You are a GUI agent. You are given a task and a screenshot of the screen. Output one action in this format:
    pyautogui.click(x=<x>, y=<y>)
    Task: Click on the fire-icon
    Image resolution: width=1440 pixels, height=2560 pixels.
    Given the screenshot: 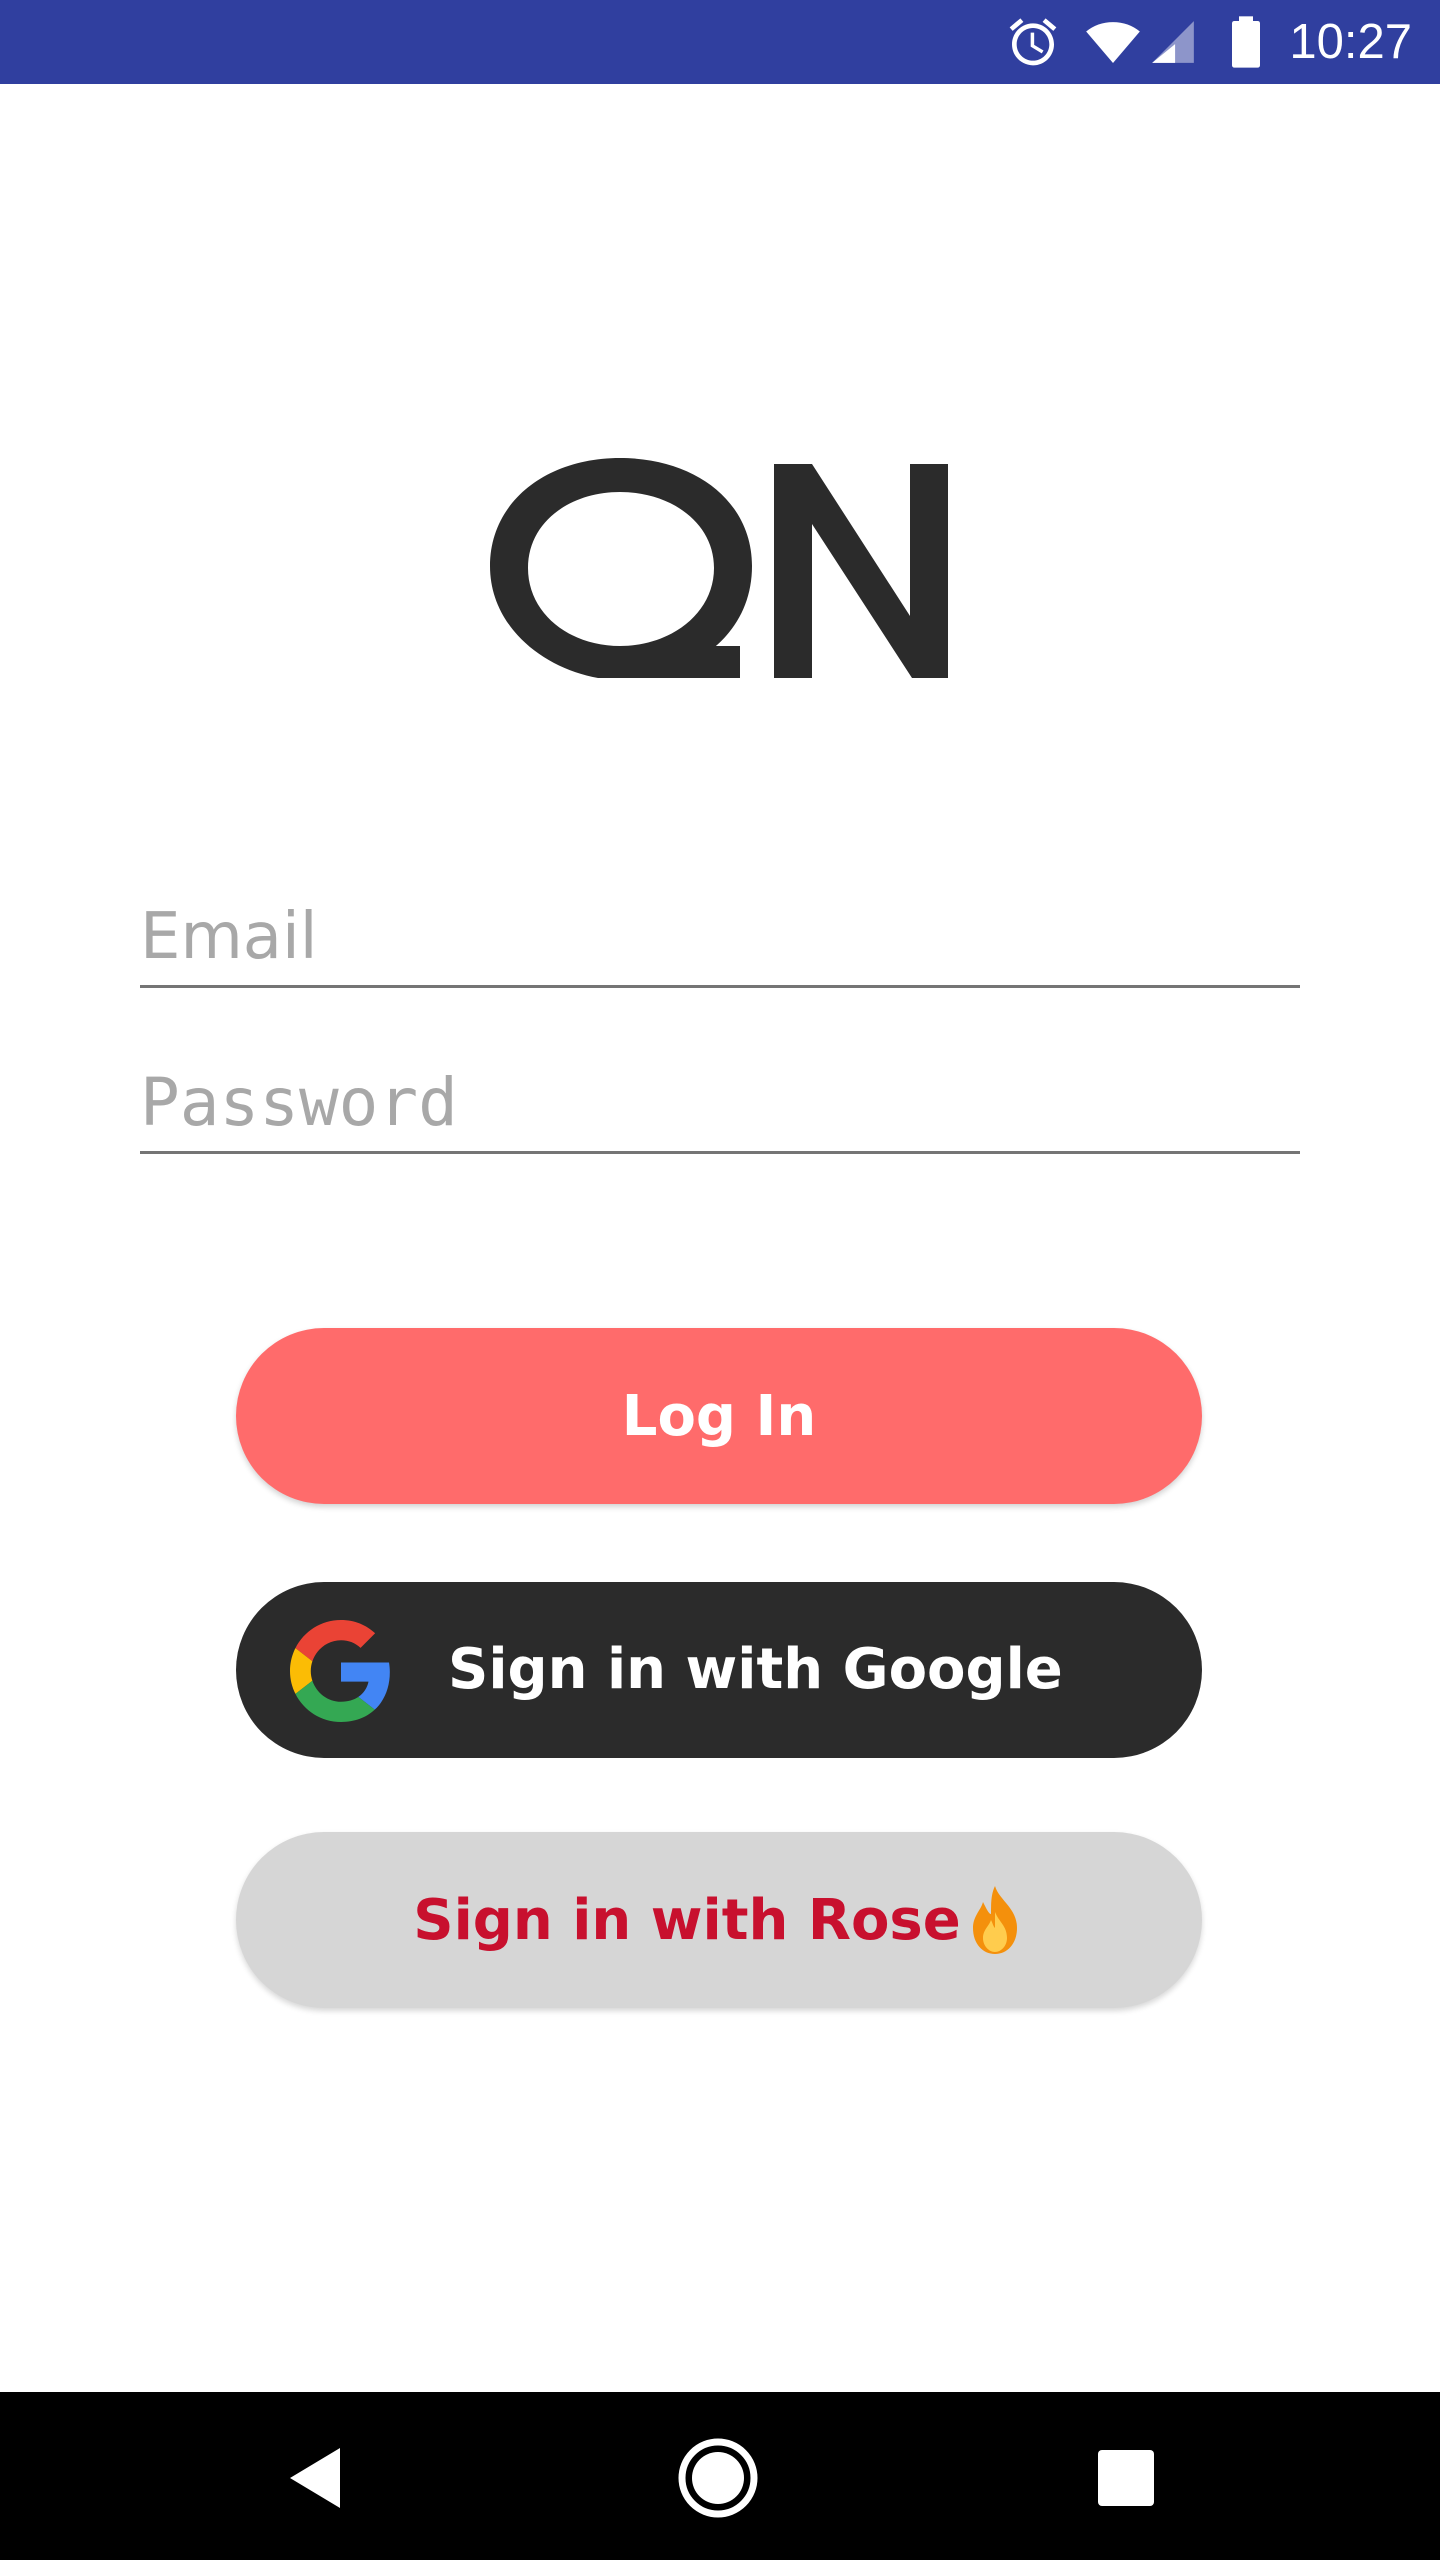 What is the action you would take?
    pyautogui.click(x=994, y=1920)
    